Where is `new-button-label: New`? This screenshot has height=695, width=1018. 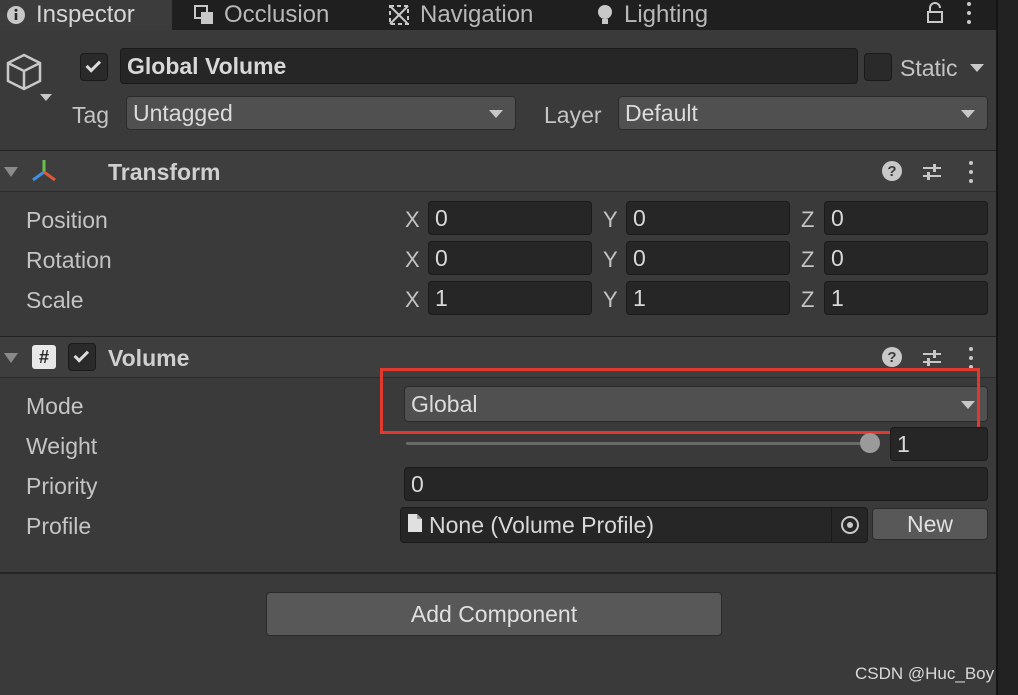 new-button-label: New is located at coordinates (929, 523).